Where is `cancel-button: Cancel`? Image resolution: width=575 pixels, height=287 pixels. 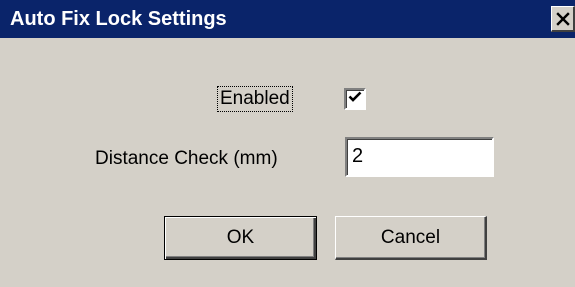
cancel-button: Cancel is located at coordinates (411, 238).